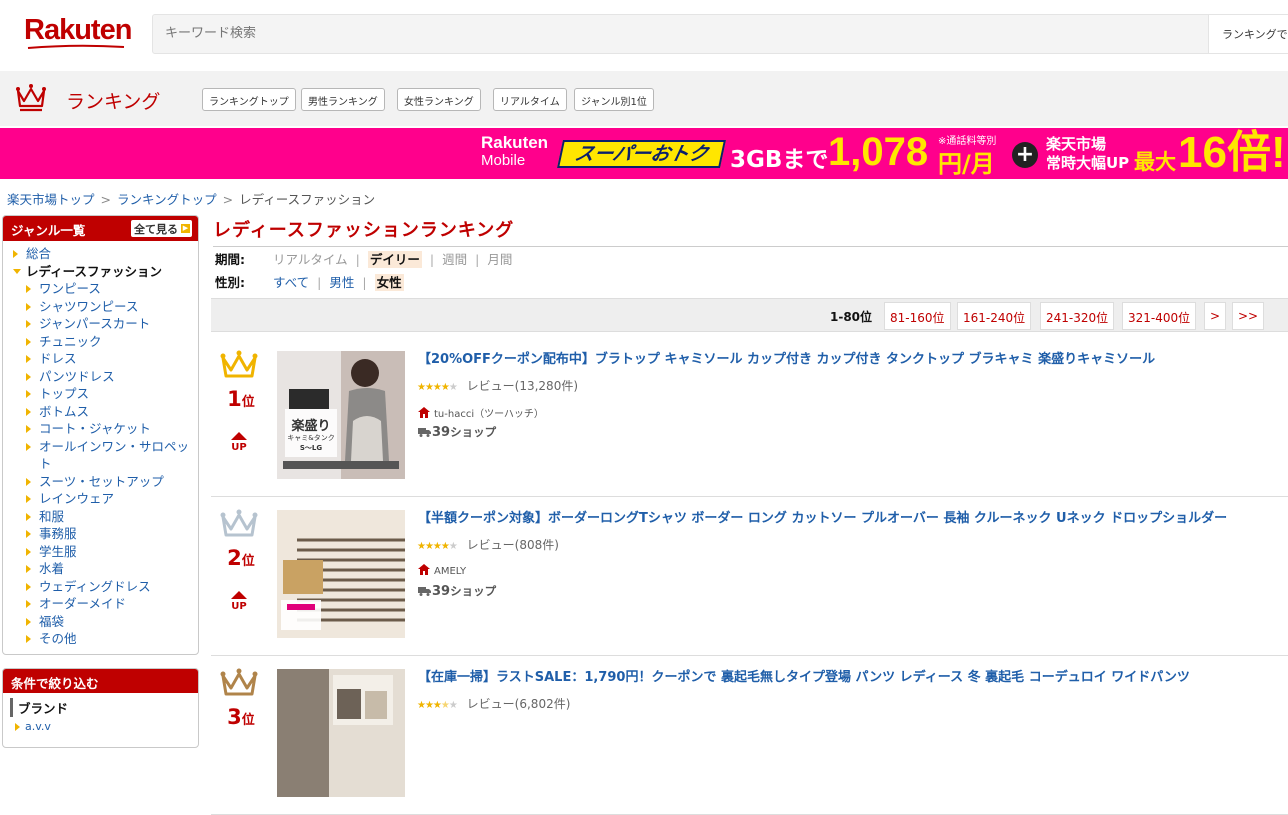 Image resolution: width=1288 pixels, height=815 pixels. I want to click on sidebar-genre-label: パンツドレス, so click(77, 376).